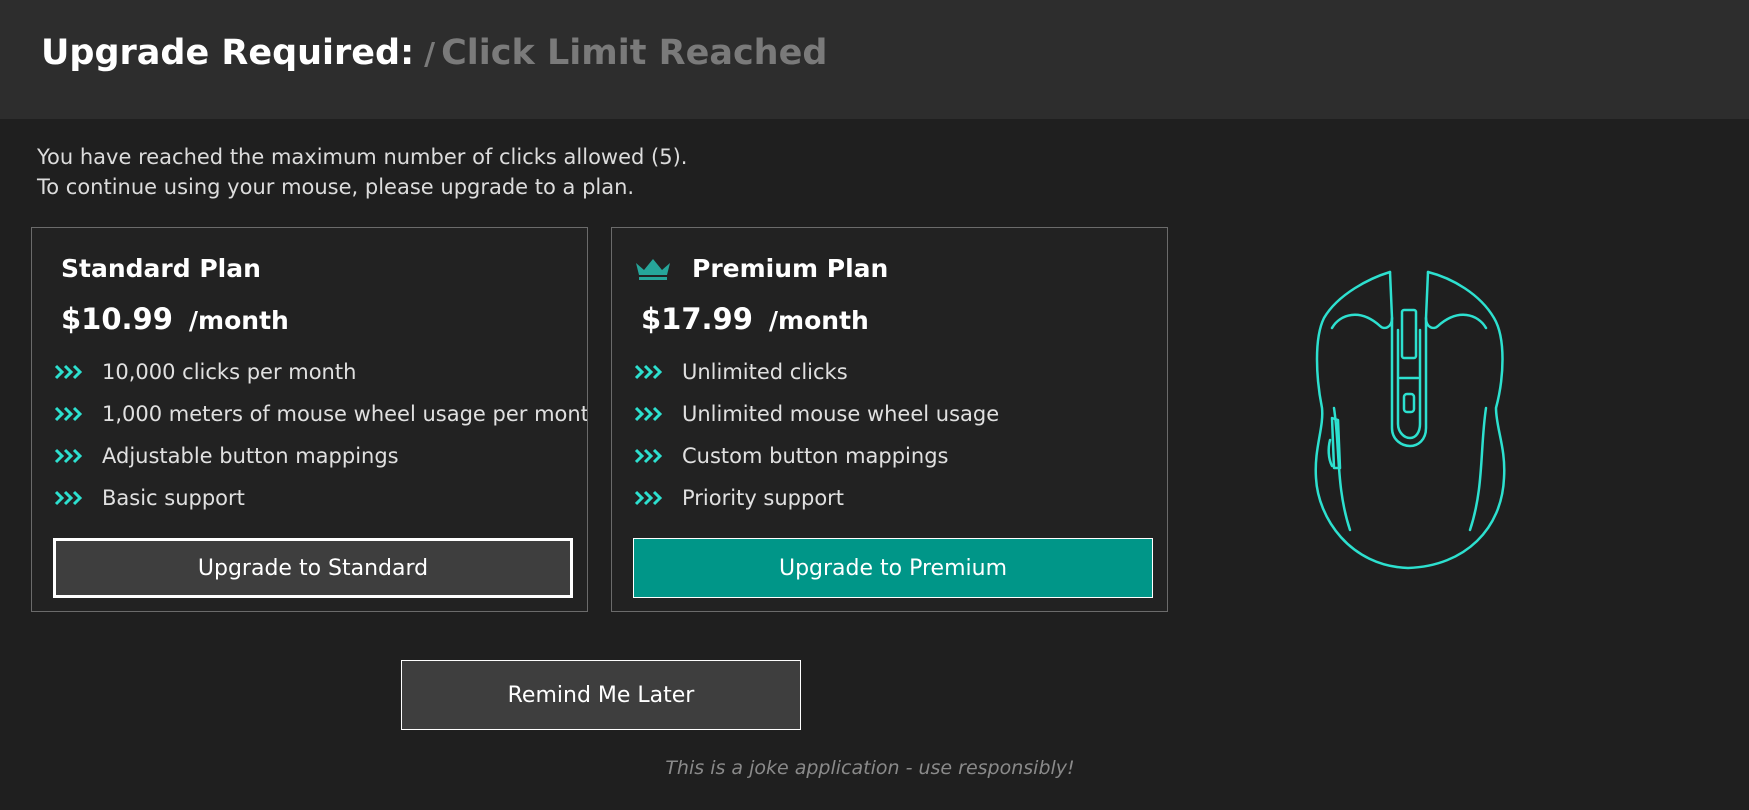 The image size is (1749, 810). What do you see at coordinates (841, 414) in the screenshot?
I see `feature-label: Unlimited mouse wheel usage` at bounding box center [841, 414].